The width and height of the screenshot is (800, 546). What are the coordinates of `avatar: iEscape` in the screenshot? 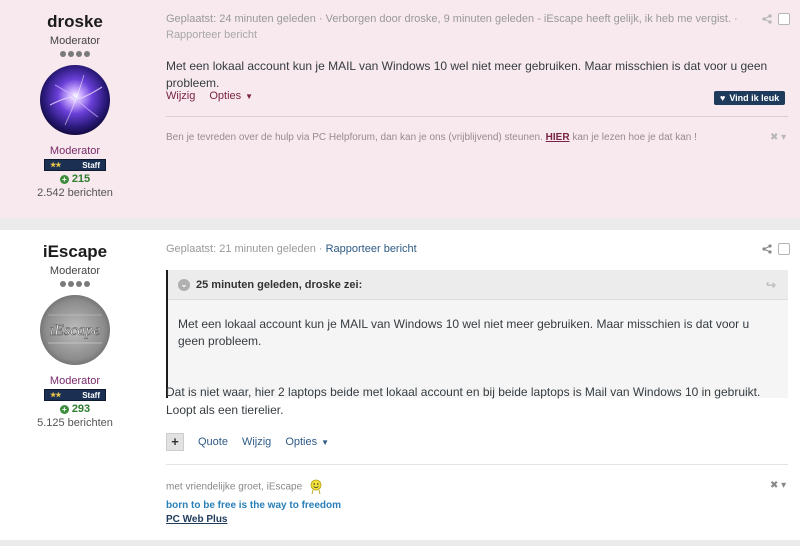 It's located at (75, 330).